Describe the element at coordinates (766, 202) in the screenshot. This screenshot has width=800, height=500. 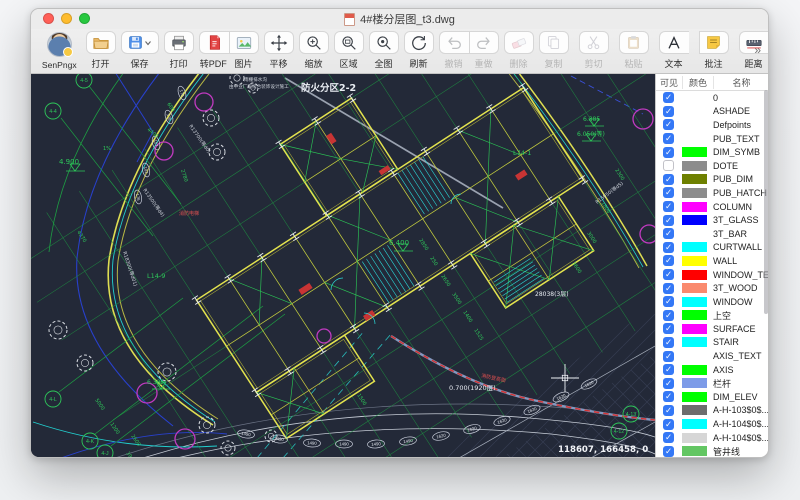
I see `scrollbar-thumb` at that location.